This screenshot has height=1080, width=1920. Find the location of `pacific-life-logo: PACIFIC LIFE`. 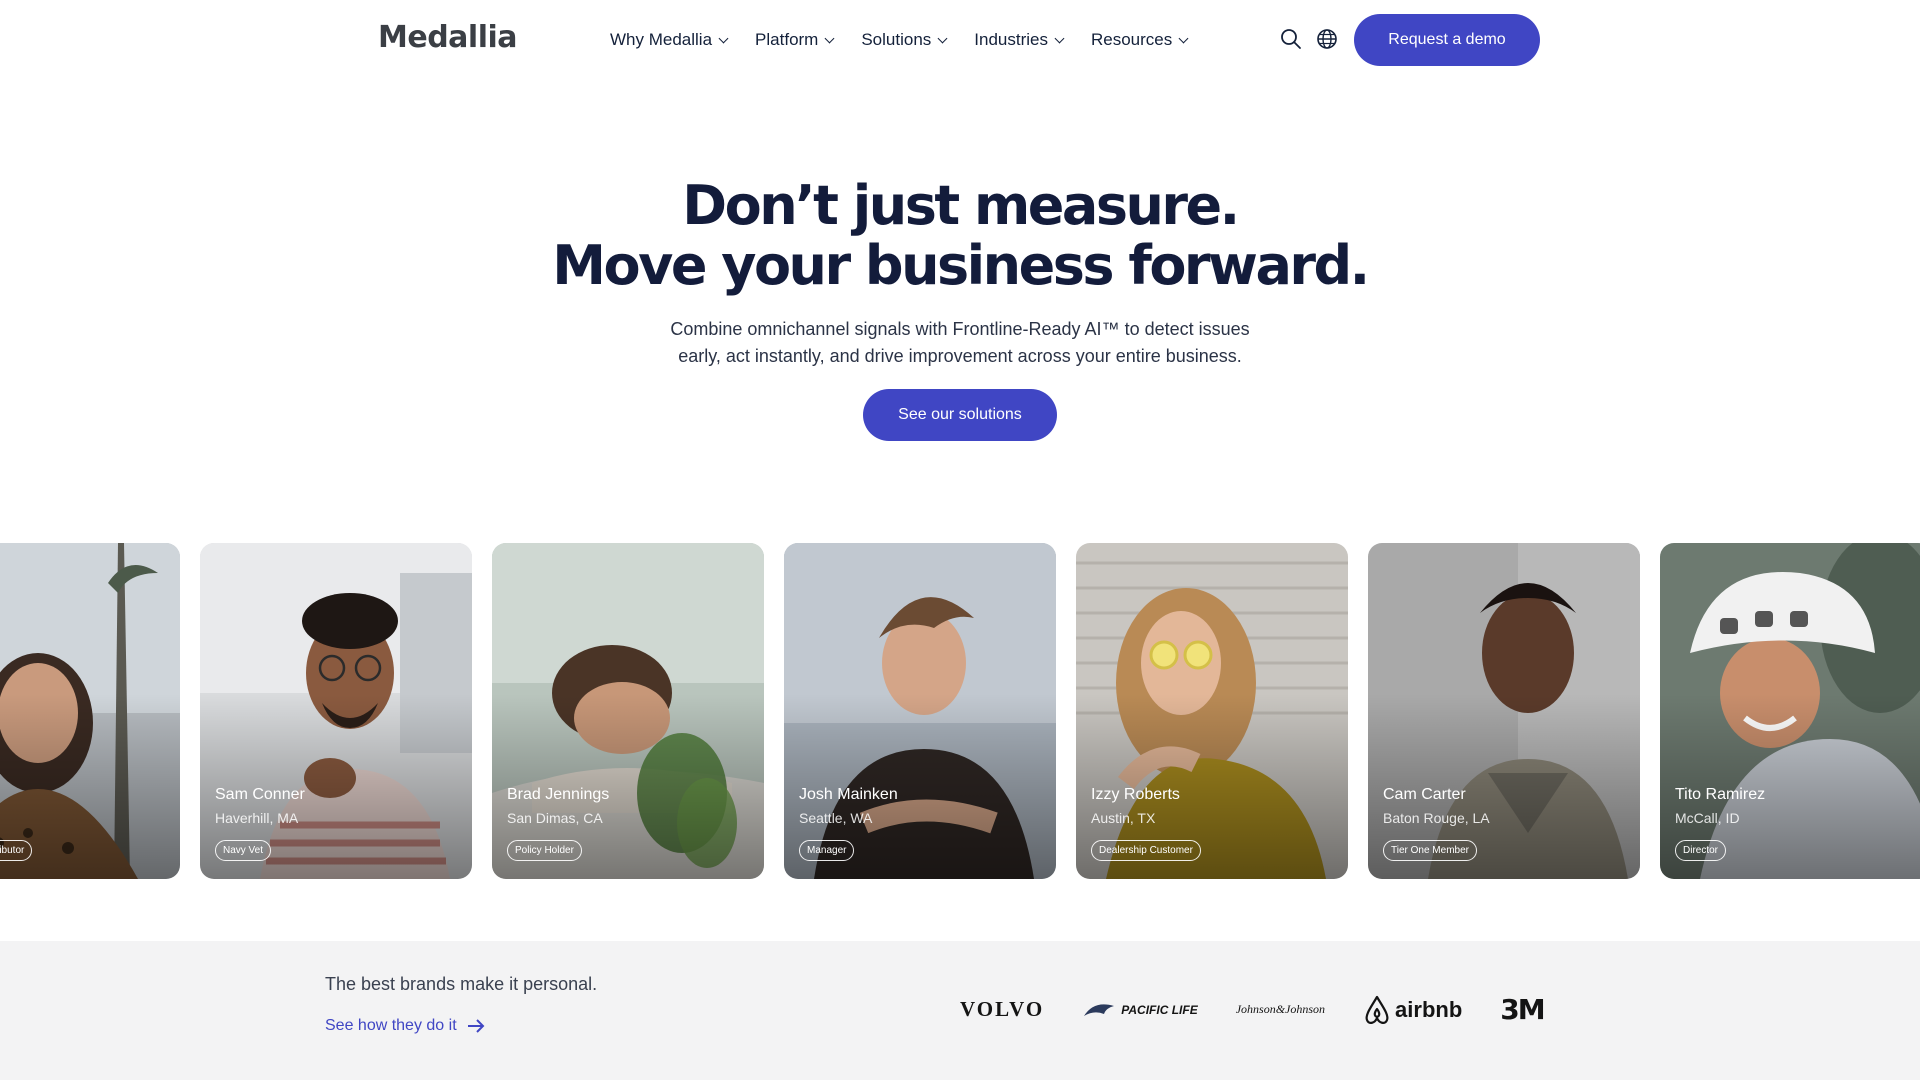

pacific-life-logo: PACIFIC LIFE is located at coordinates (1140, 1010).